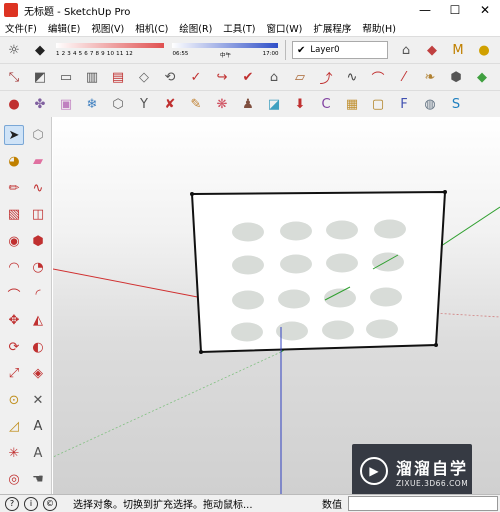  What do you see at coordinates (485, 10) in the screenshot?
I see `close-button: ✕` at bounding box center [485, 10].